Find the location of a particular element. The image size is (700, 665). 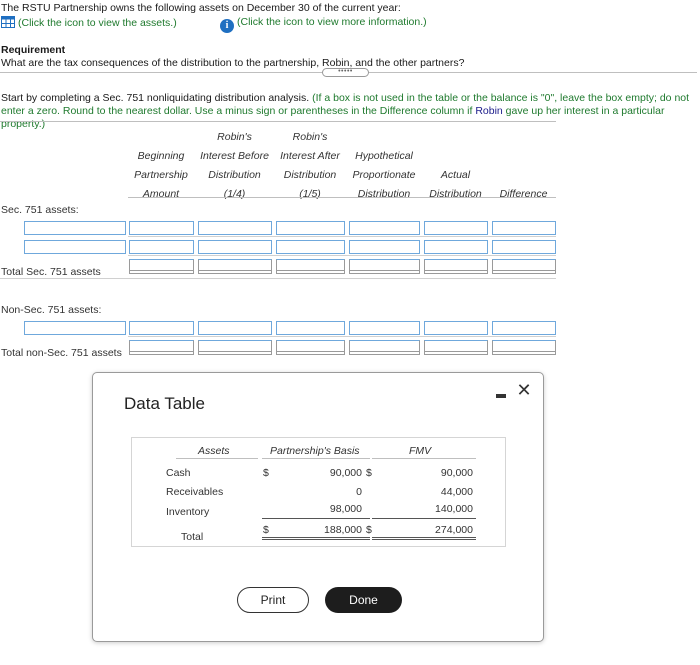

header-bottom-rule is located at coordinates (342, 197).